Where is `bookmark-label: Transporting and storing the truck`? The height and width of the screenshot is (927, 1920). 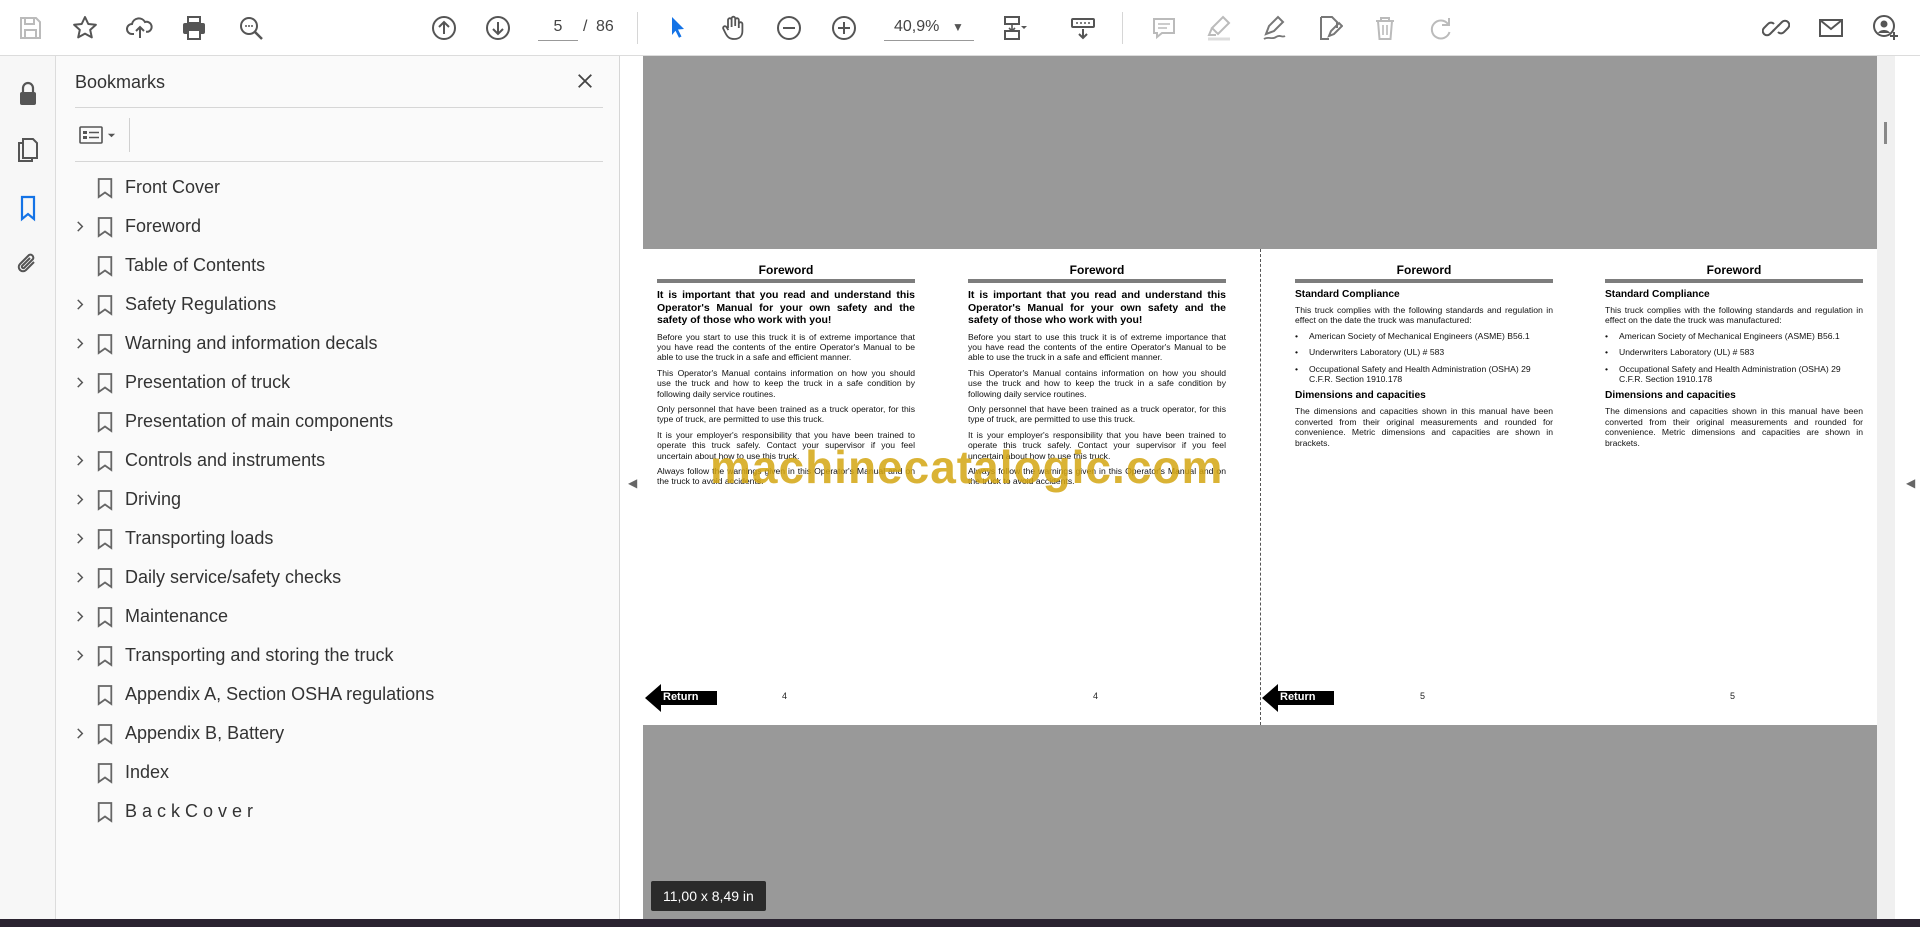
bookmark-label: Transporting and storing the truck is located at coordinates (259, 655).